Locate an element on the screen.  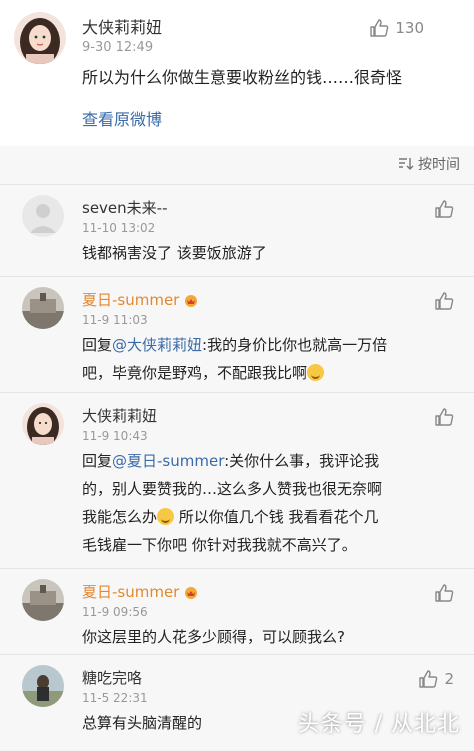
comment-author: seven未来-- is located at coordinates (124, 207).